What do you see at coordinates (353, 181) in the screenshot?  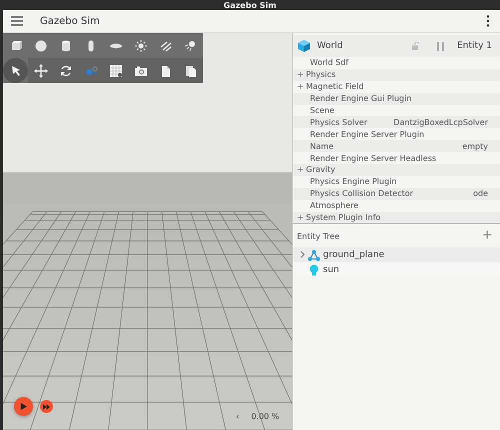 I see `property-label: Physics Engine Plugin` at bounding box center [353, 181].